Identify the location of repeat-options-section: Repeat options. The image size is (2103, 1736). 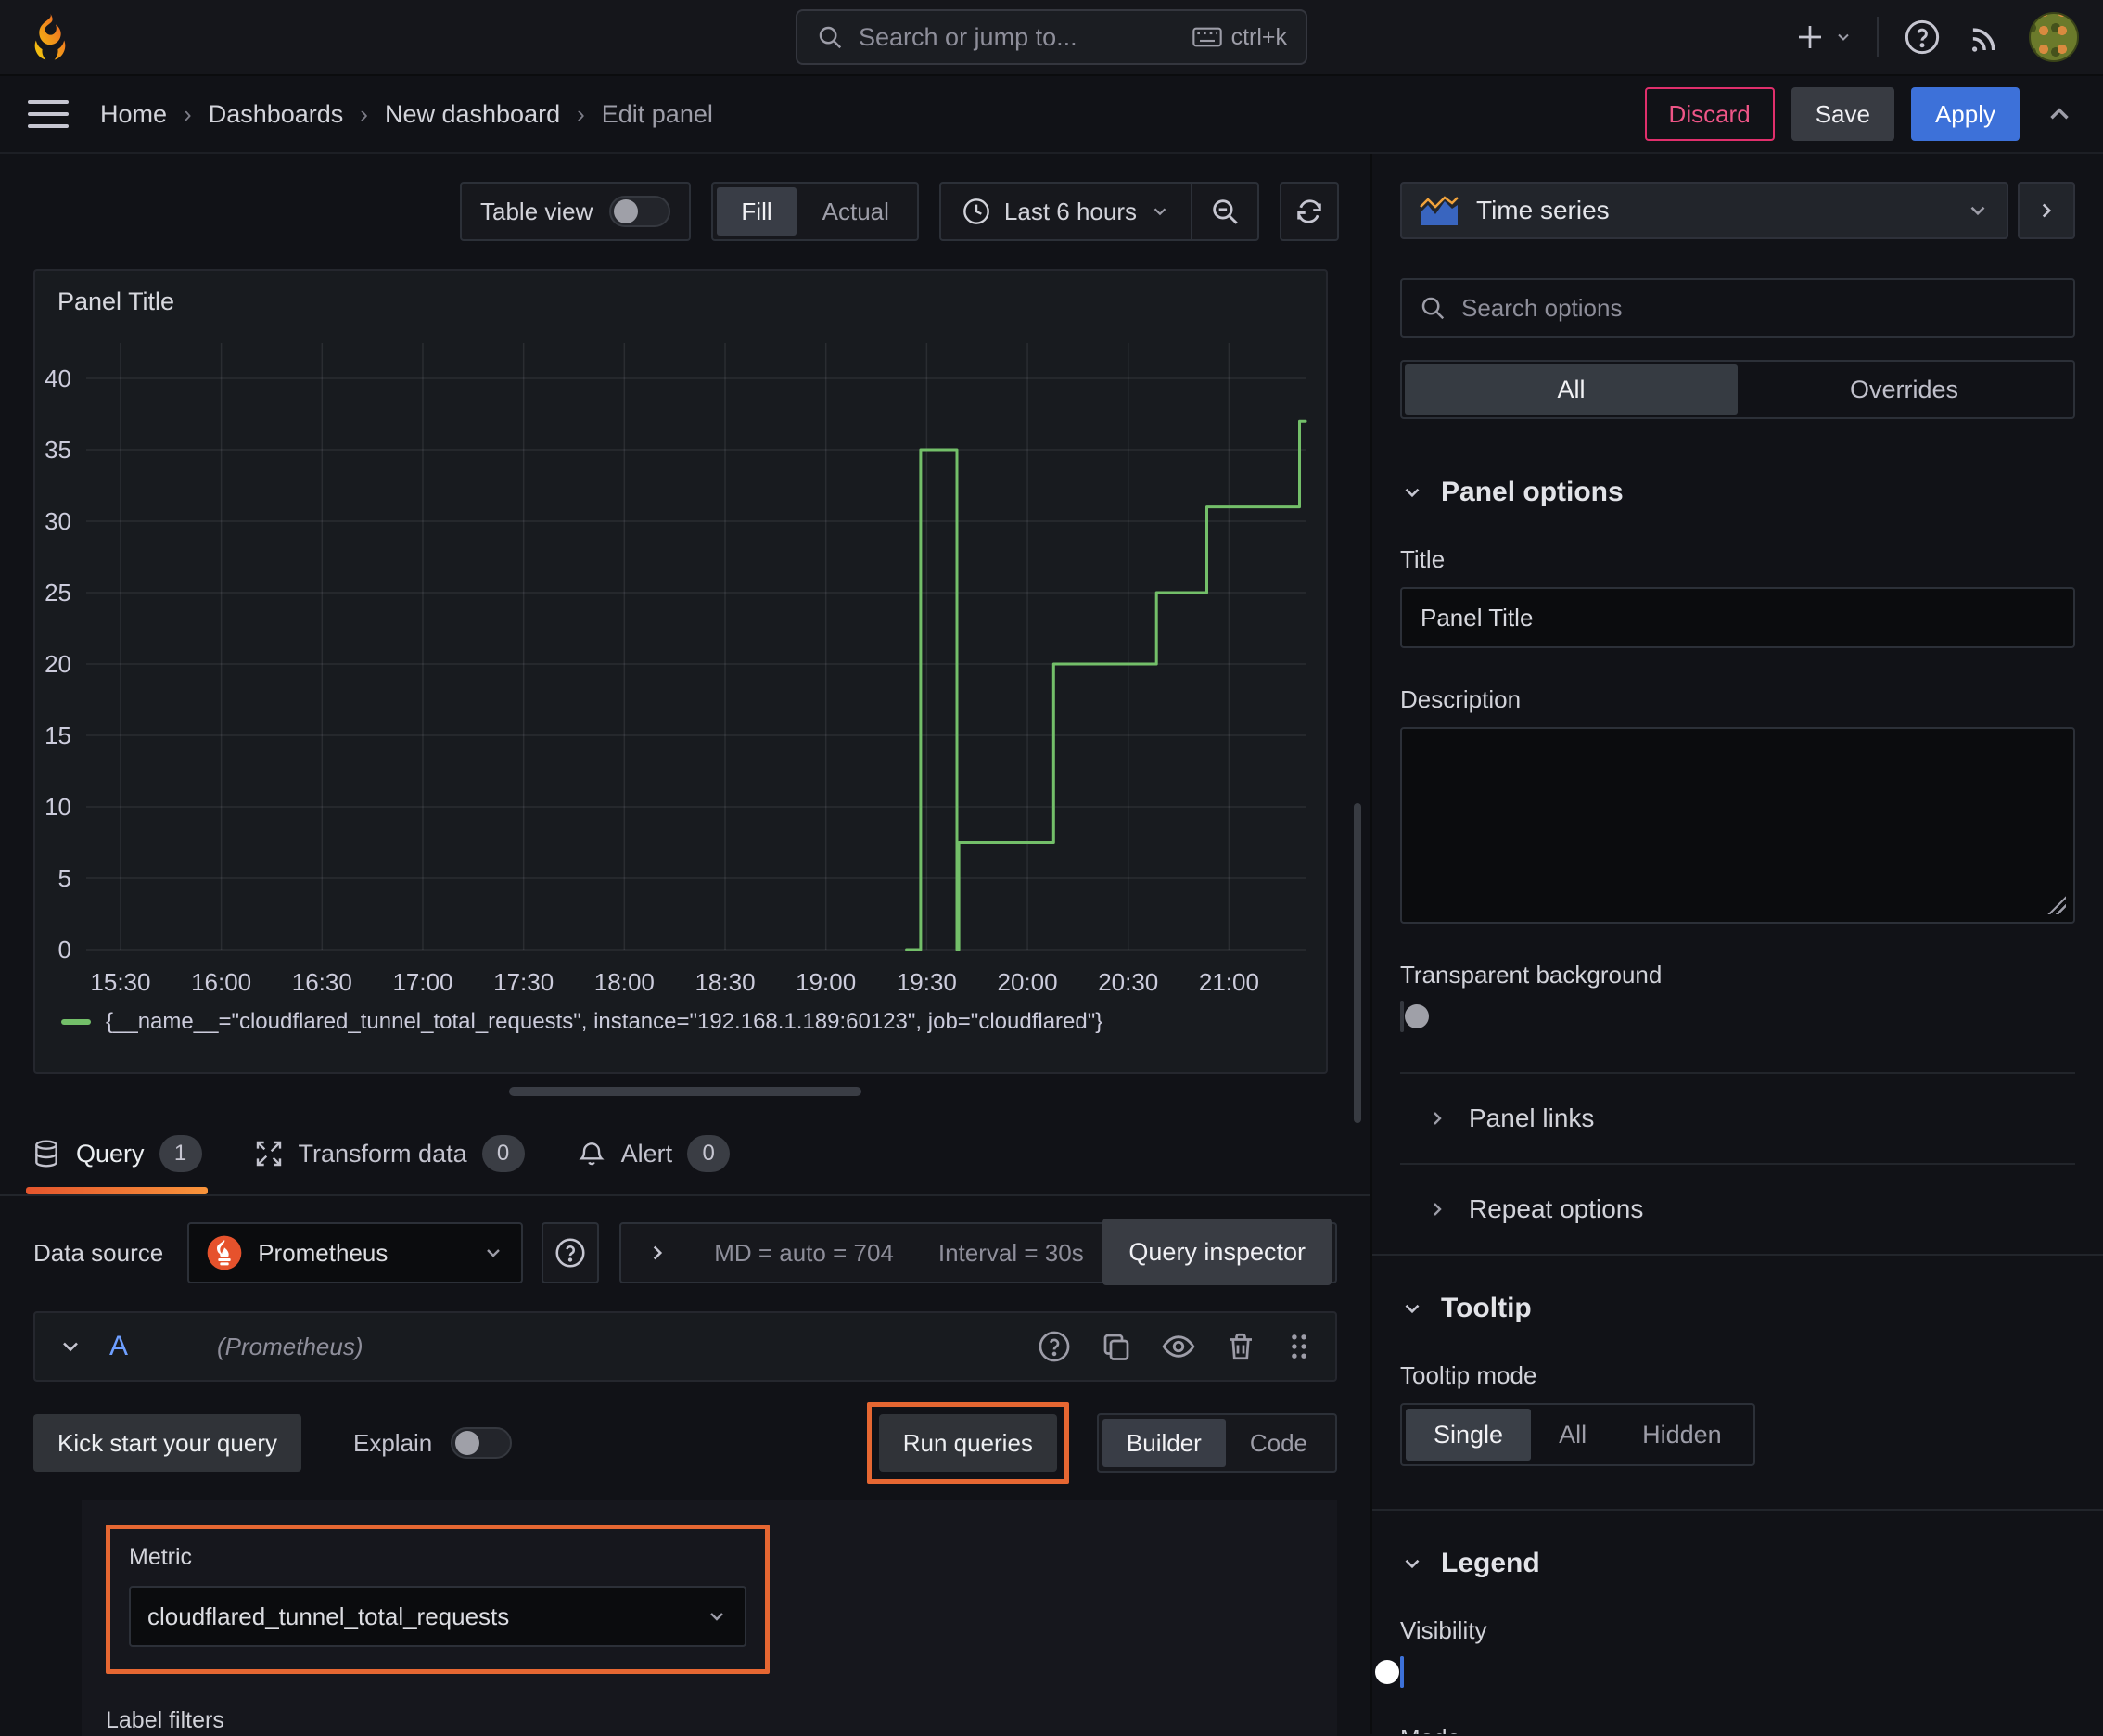
(1737, 1209).